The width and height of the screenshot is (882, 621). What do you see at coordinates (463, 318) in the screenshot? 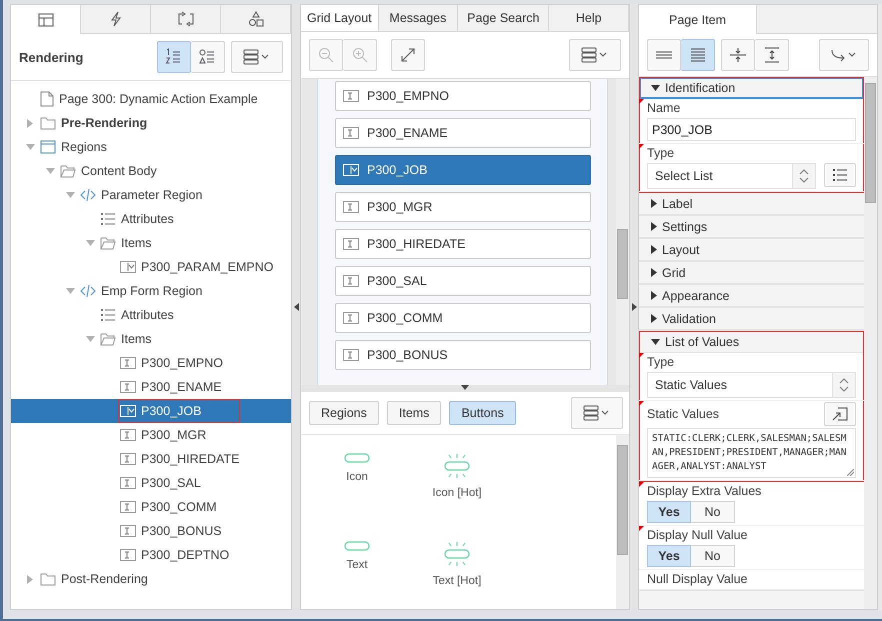
I see `grid-item: P300_COMM` at bounding box center [463, 318].